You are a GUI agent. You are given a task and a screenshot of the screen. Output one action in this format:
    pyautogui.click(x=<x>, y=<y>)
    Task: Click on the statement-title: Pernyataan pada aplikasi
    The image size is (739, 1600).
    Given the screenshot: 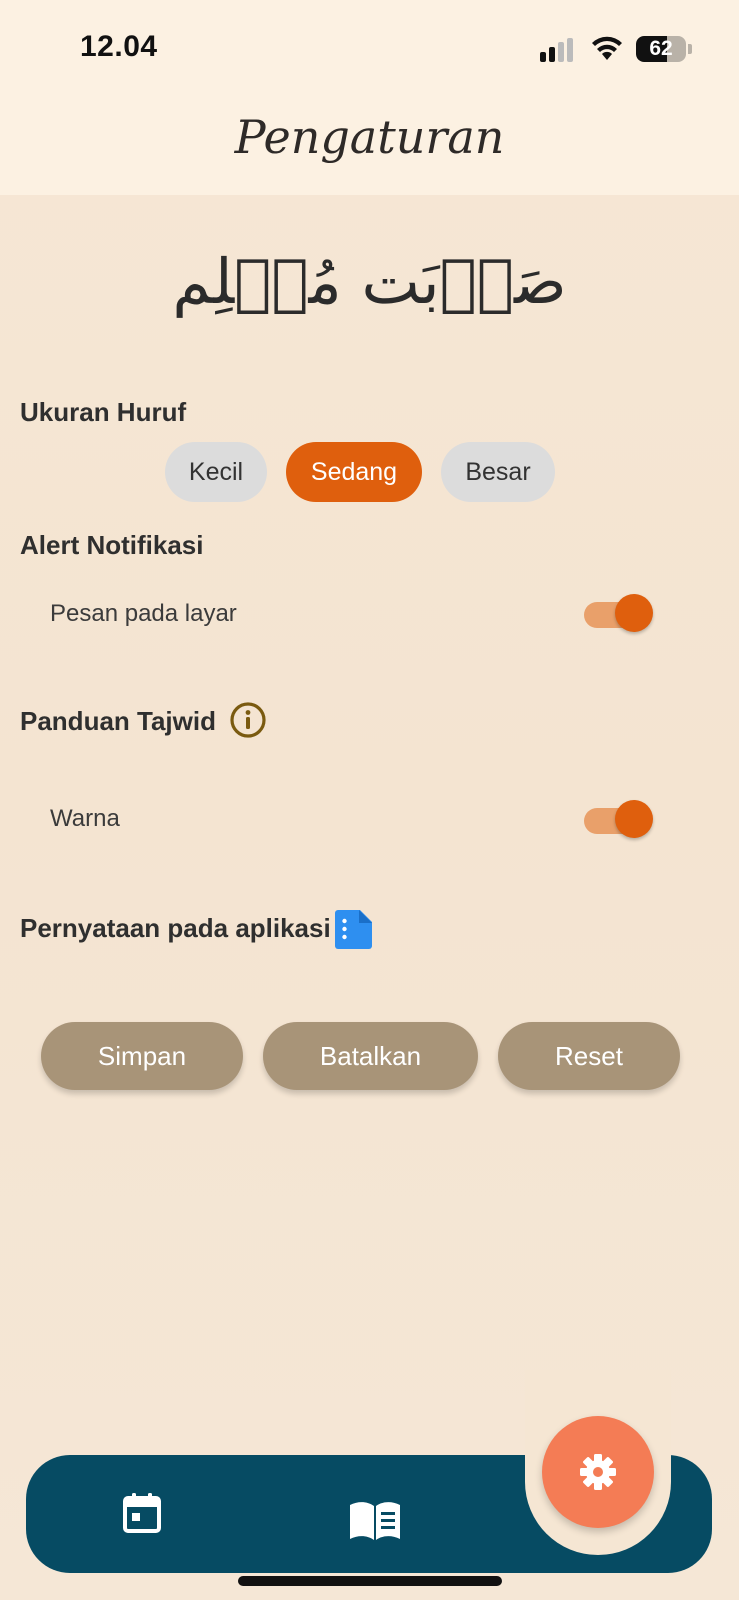 What is the action you would take?
    pyautogui.click(x=175, y=928)
    